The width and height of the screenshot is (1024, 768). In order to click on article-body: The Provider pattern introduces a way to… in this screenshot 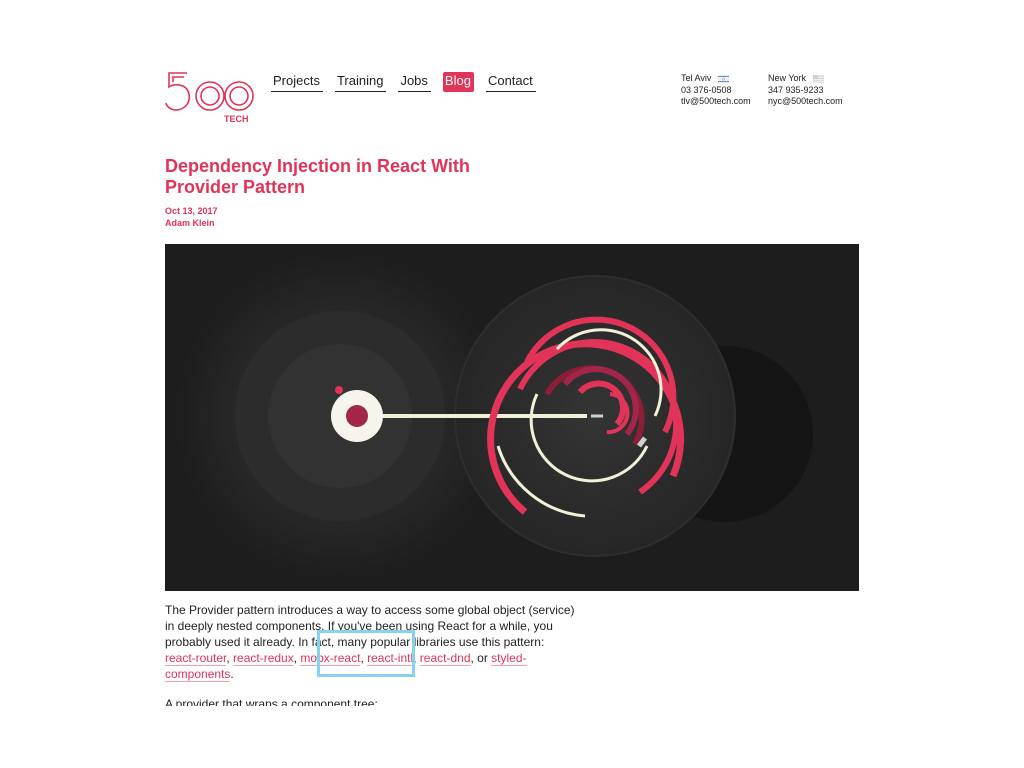, I will do `click(370, 654)`.